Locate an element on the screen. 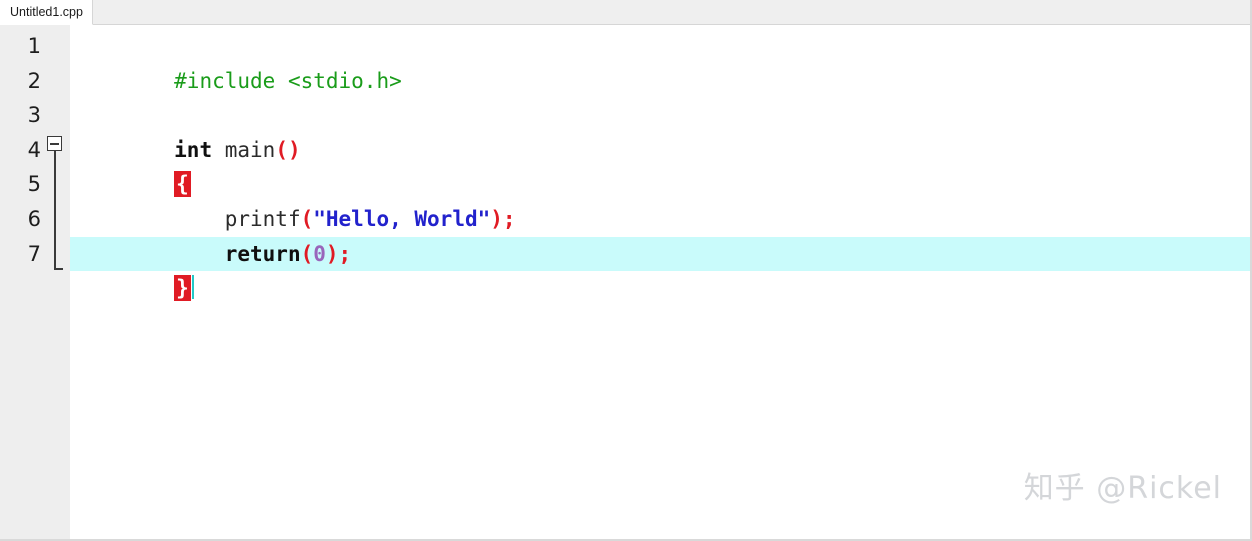  token-keyword-return: return is located at coordinates (262, 253).